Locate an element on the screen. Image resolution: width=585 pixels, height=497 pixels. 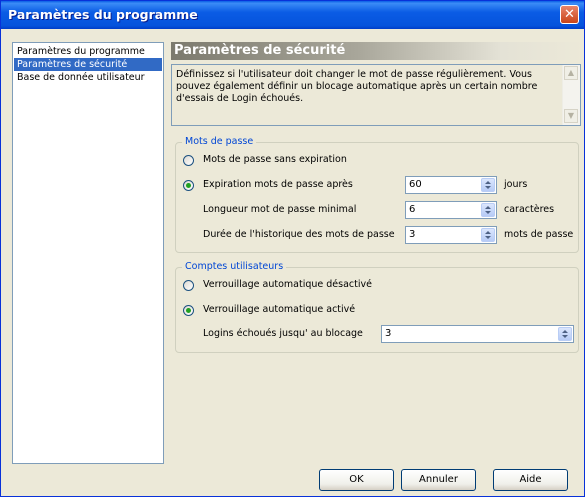
min-length-value: 6 is located at coordinates (412, 209).